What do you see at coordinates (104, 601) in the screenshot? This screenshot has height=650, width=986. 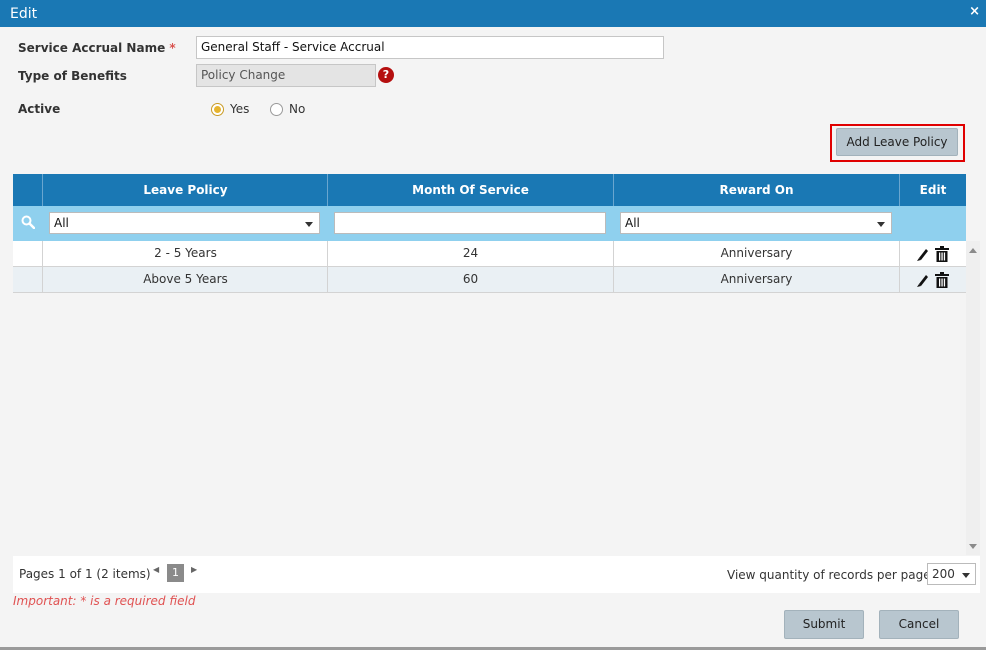 I see `required-field-note: Important: * is a required field` at bounding box center [104, 601].